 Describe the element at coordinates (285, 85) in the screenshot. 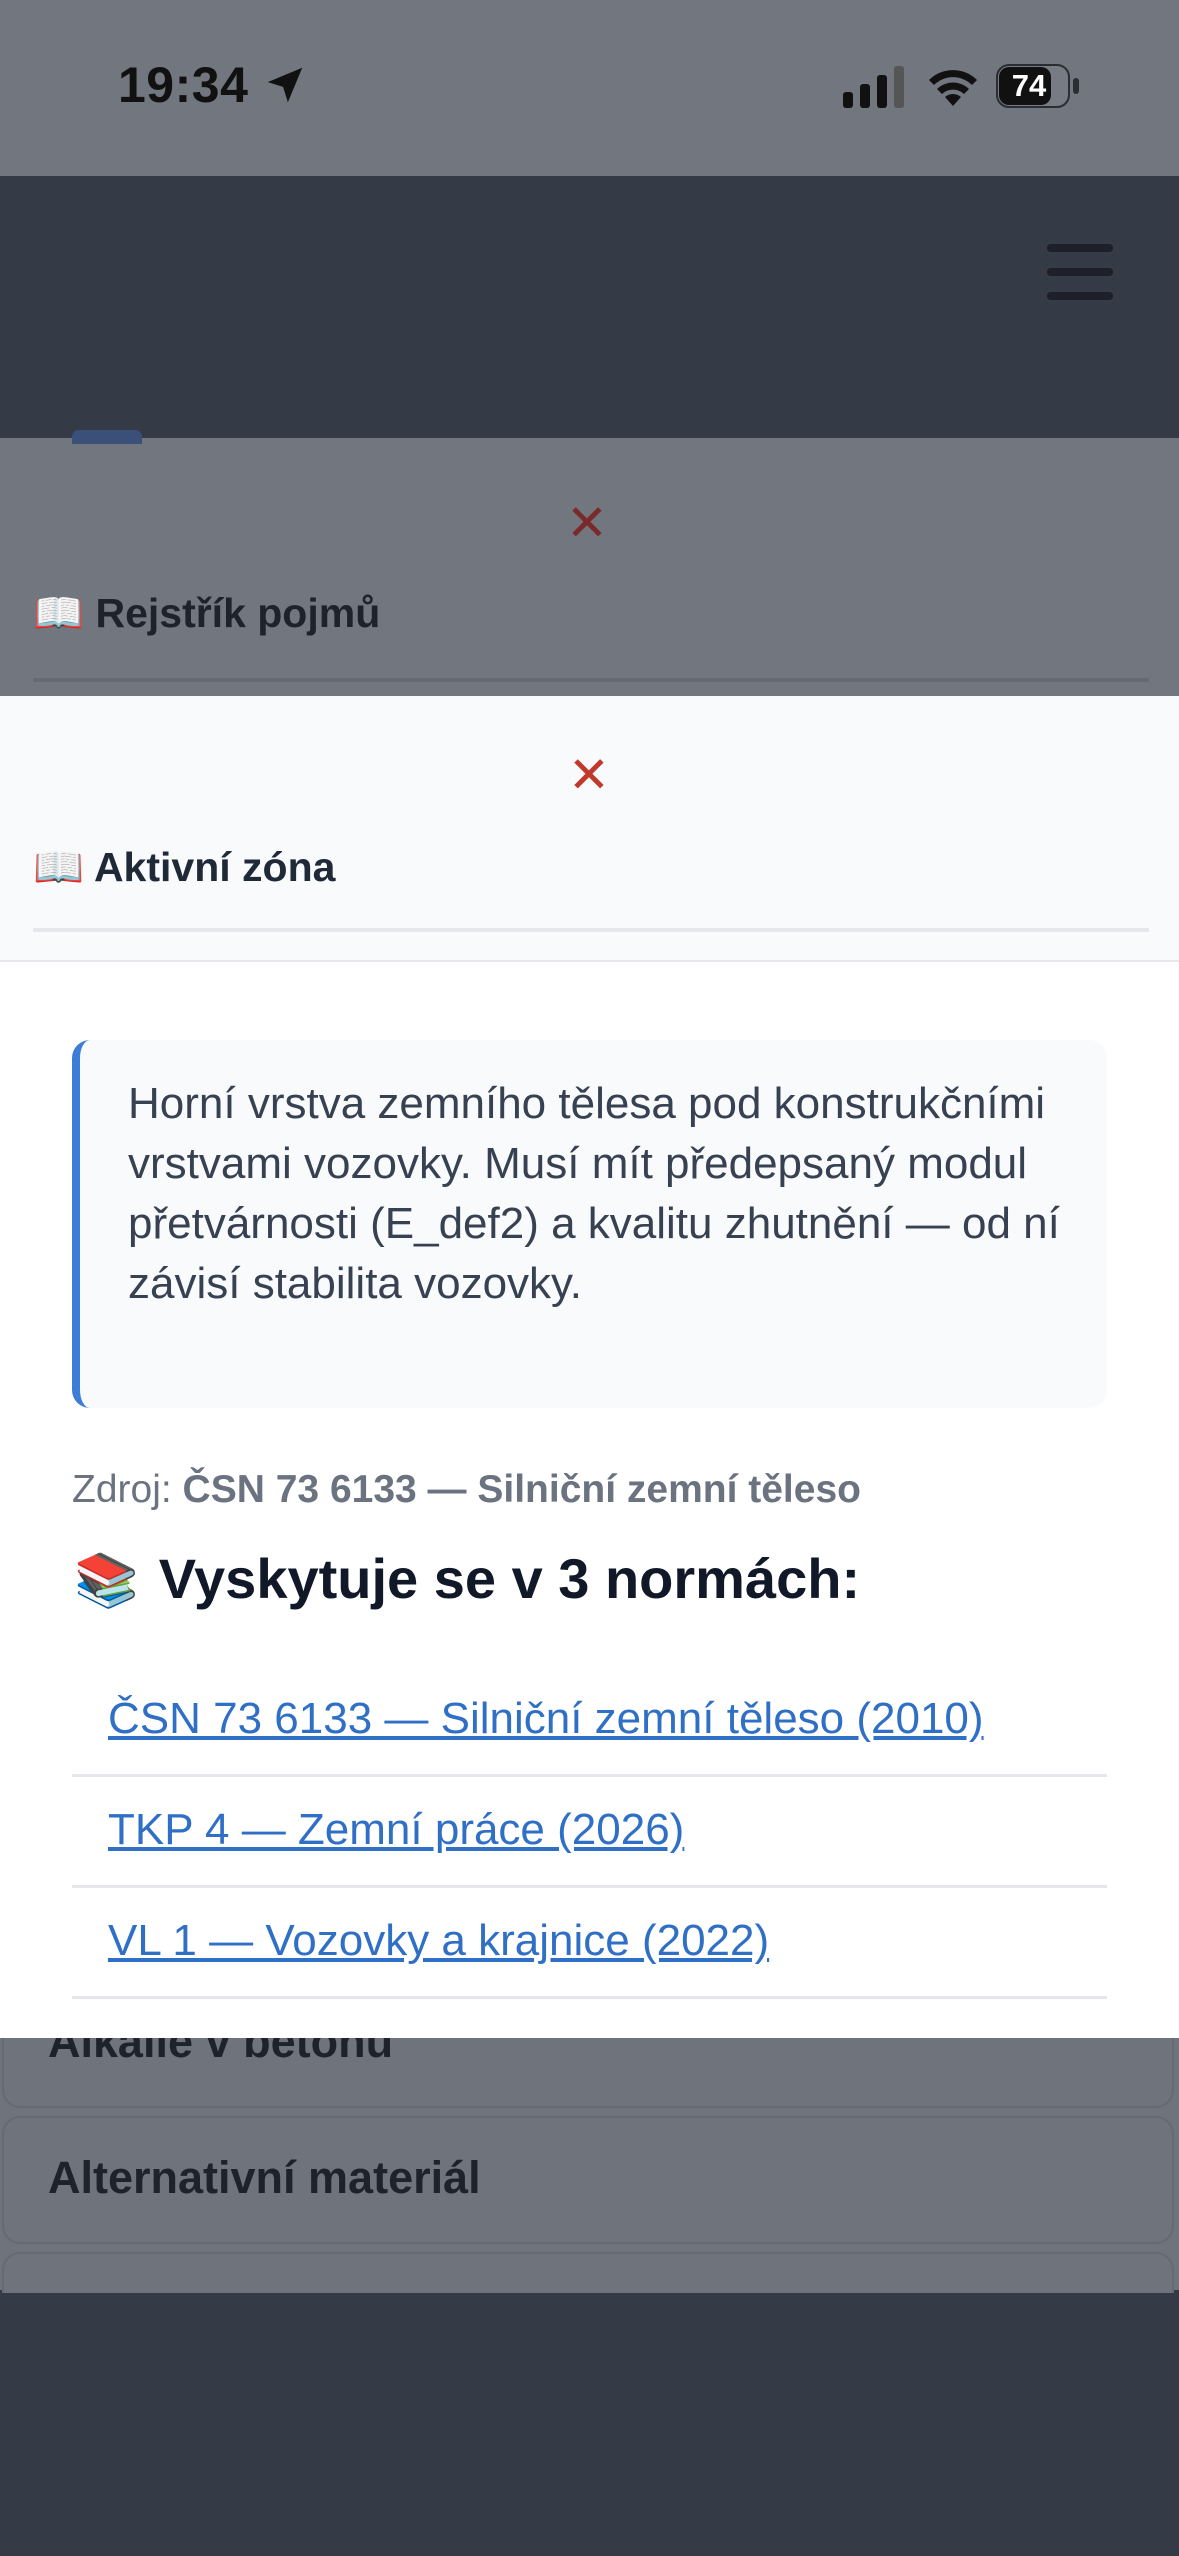

I see `location-arrow-icon` at that location.